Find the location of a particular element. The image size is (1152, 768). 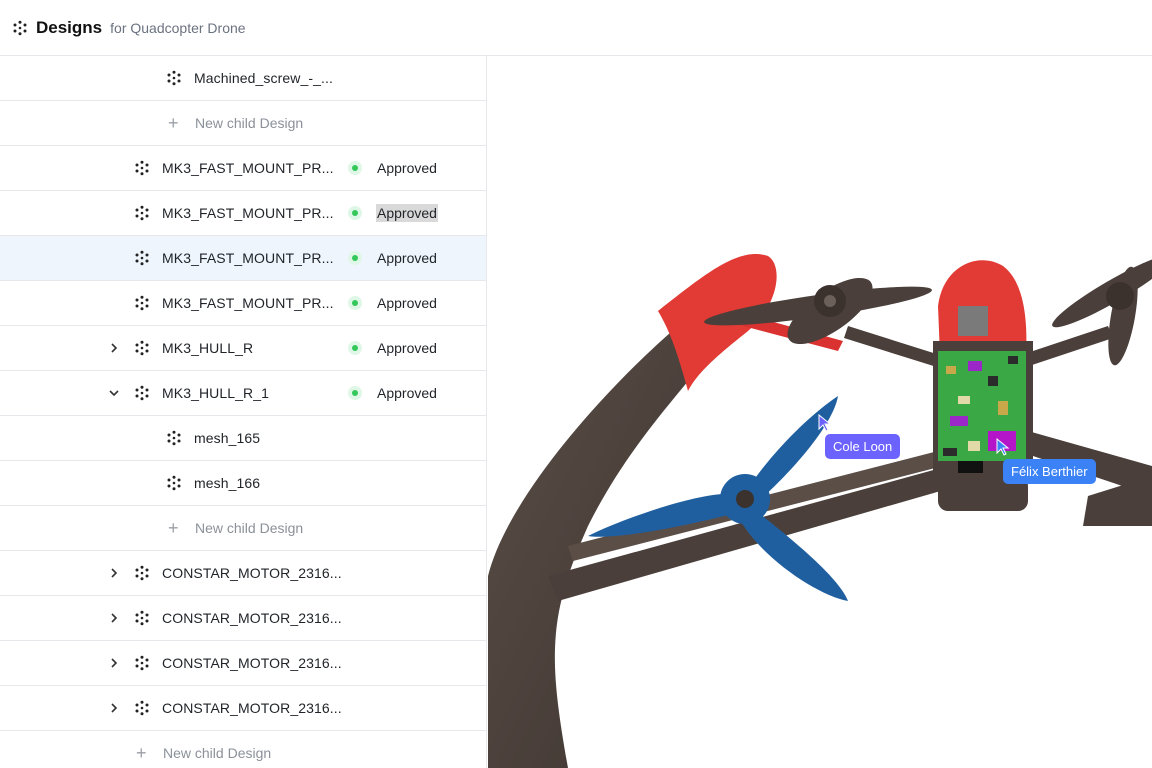

design-name: mesh_166 is located at coordinates (227, 483).